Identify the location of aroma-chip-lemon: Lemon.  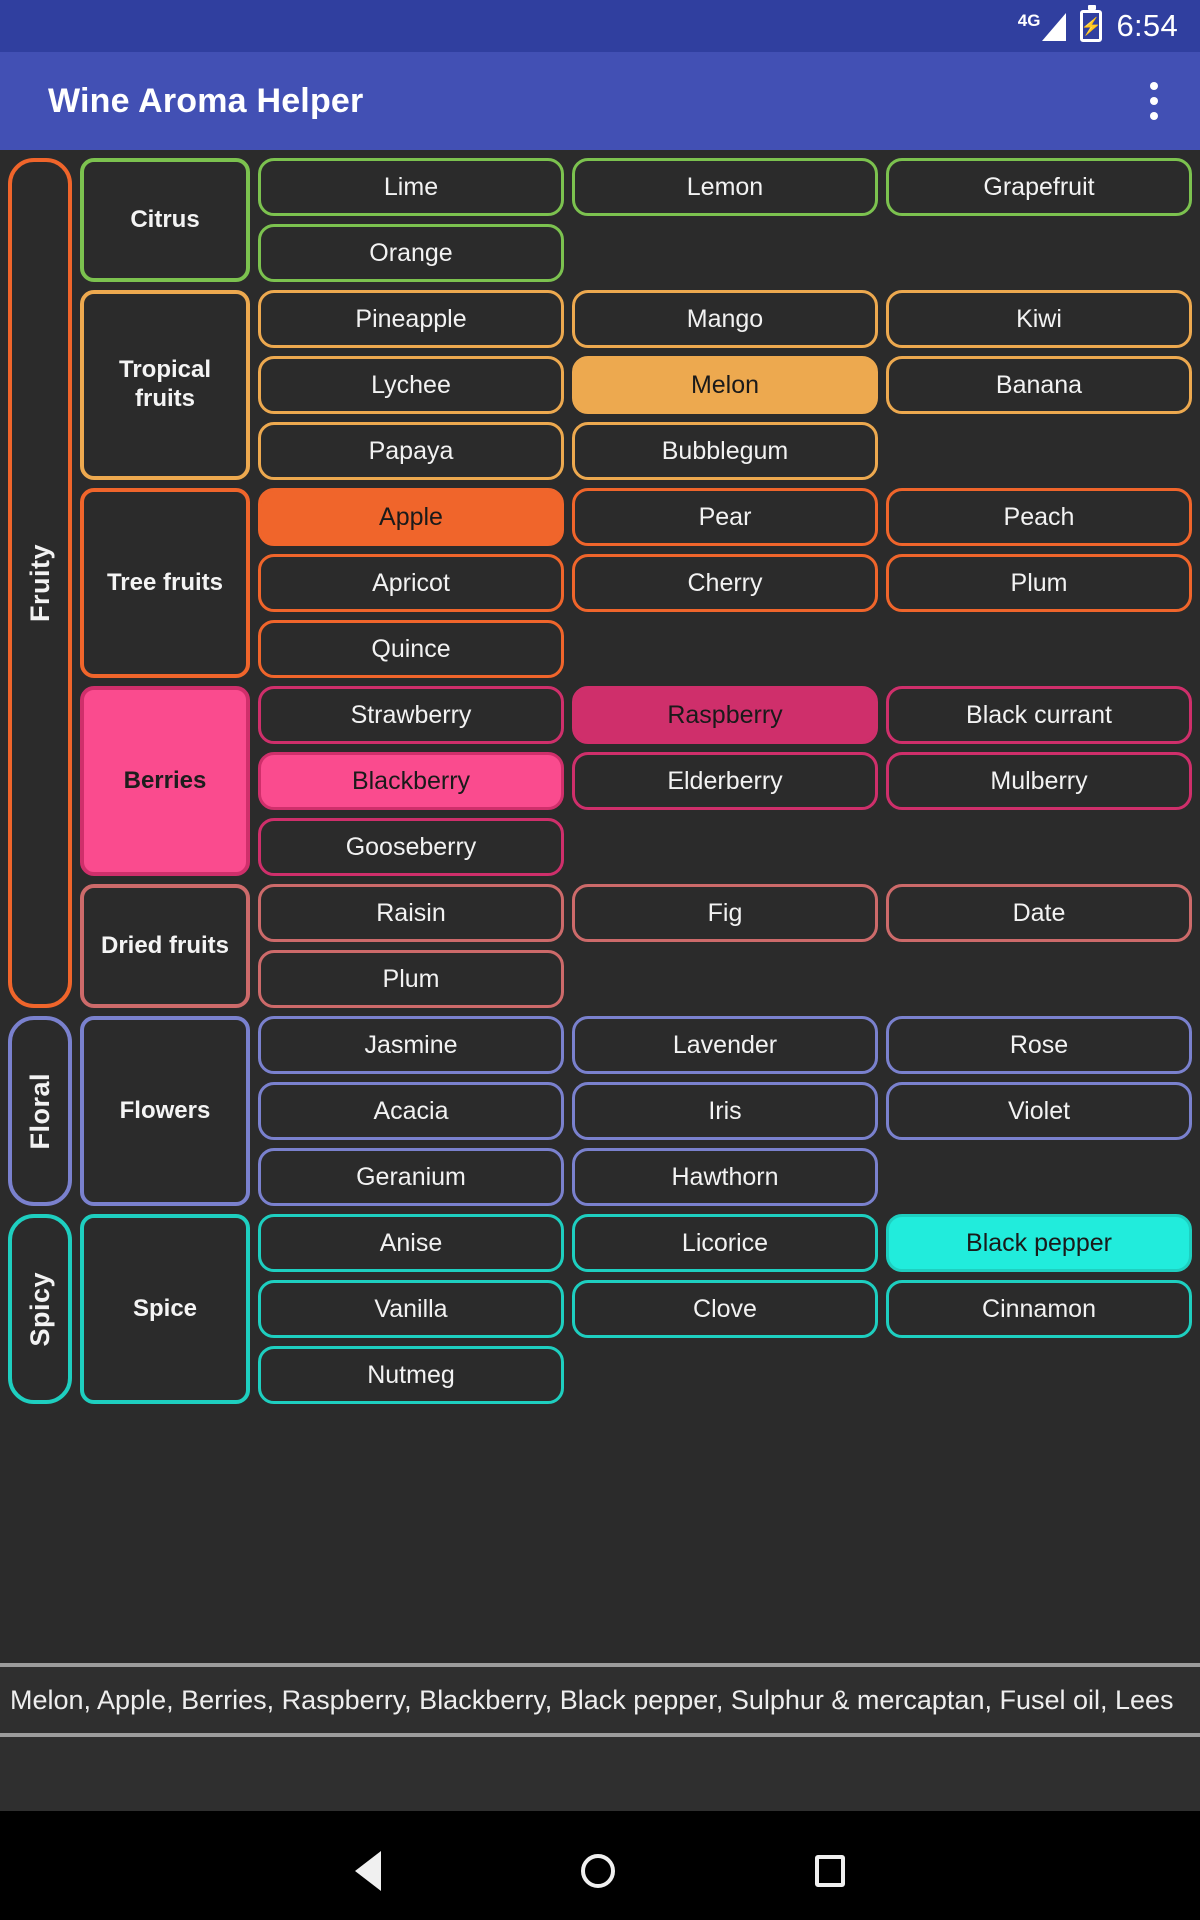
(725, 187).